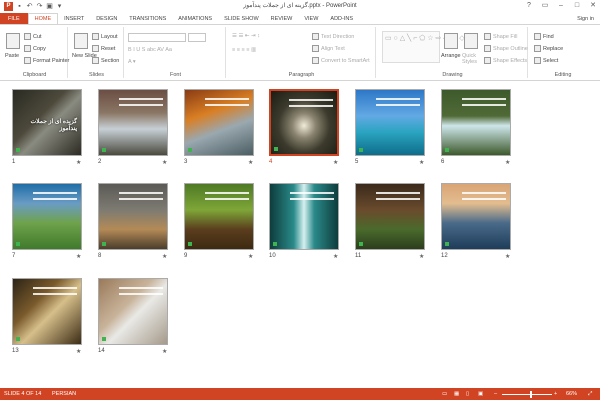 The image size is (600, 400). What do you see at coordinates (451, 41) in the screenshot?
I see `arrange-icon` at bounding box center [451, 41].